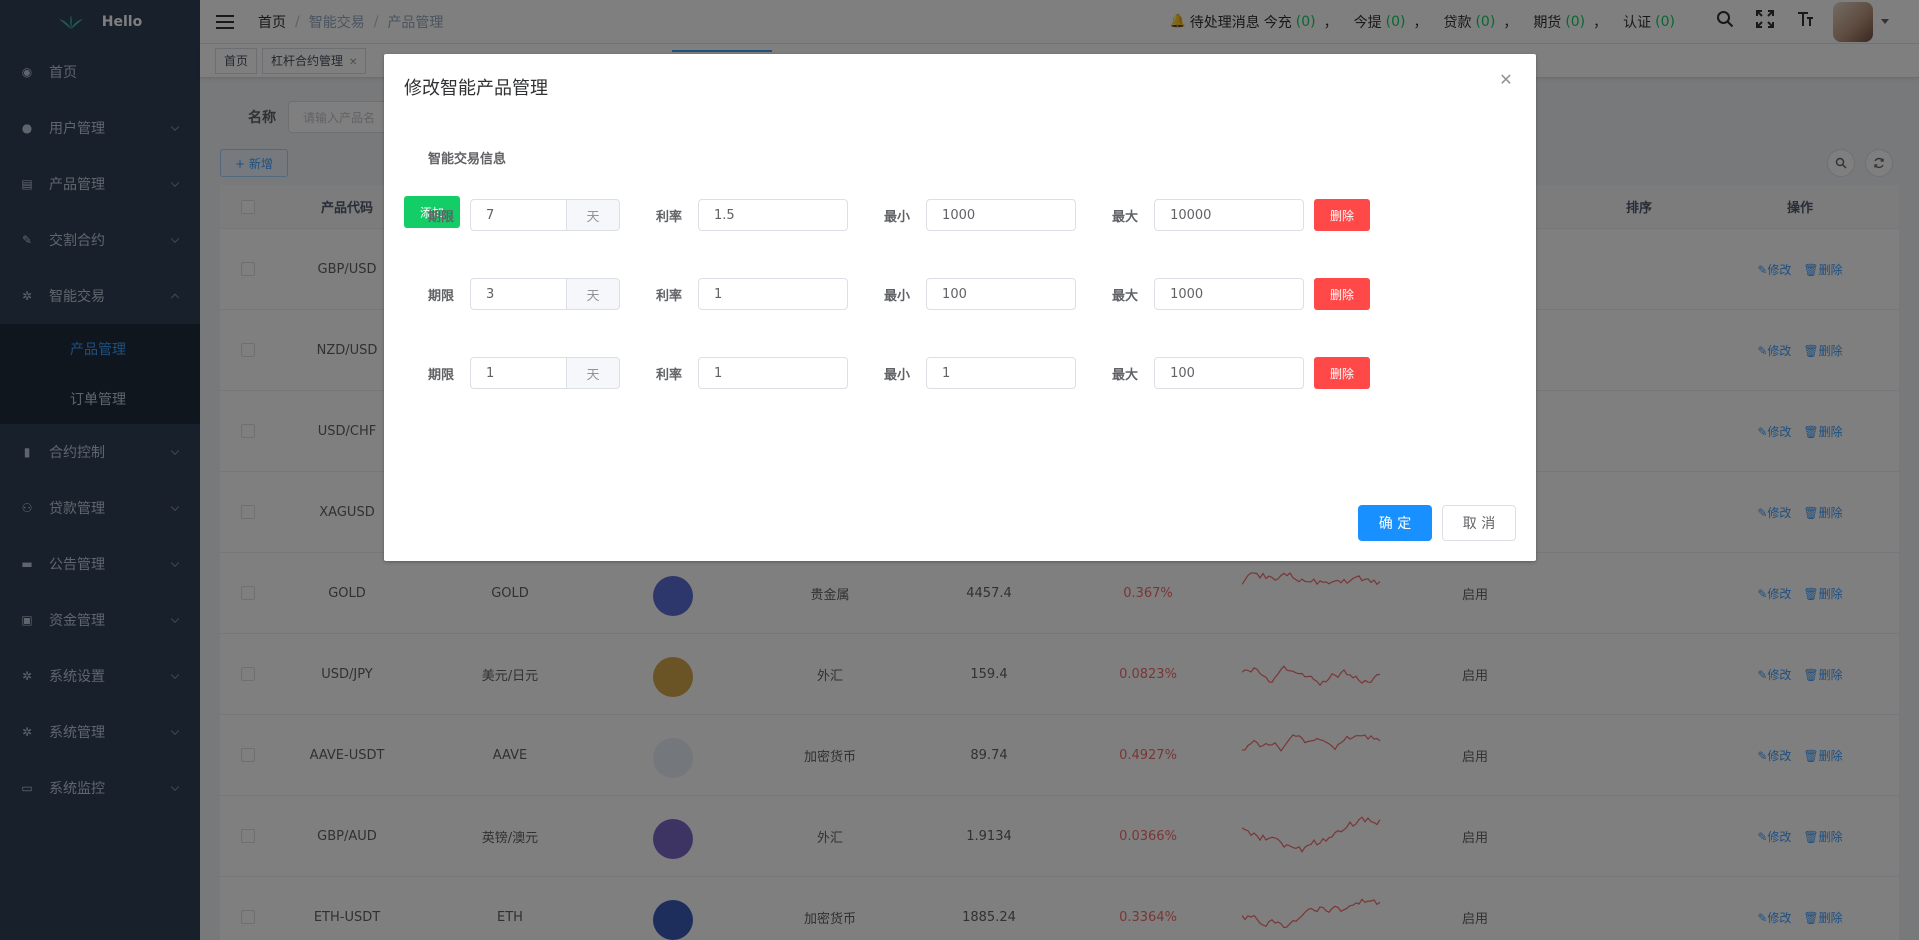  Describe the element at coordinates (1229, 215) in the screenshot. I see `max-input: 10000` at that location.